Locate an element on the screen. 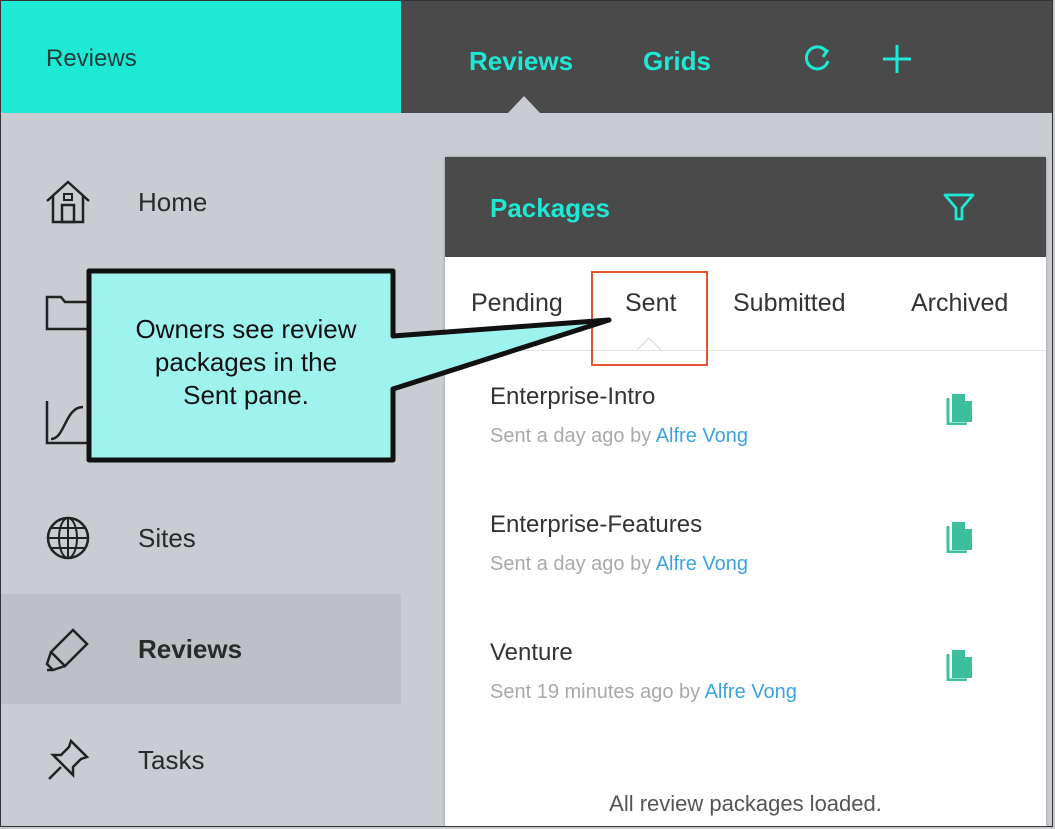 The height and width of the screenshot is (829, 1055). sent-tab-highlight-box is located at coordinates (649, 318).